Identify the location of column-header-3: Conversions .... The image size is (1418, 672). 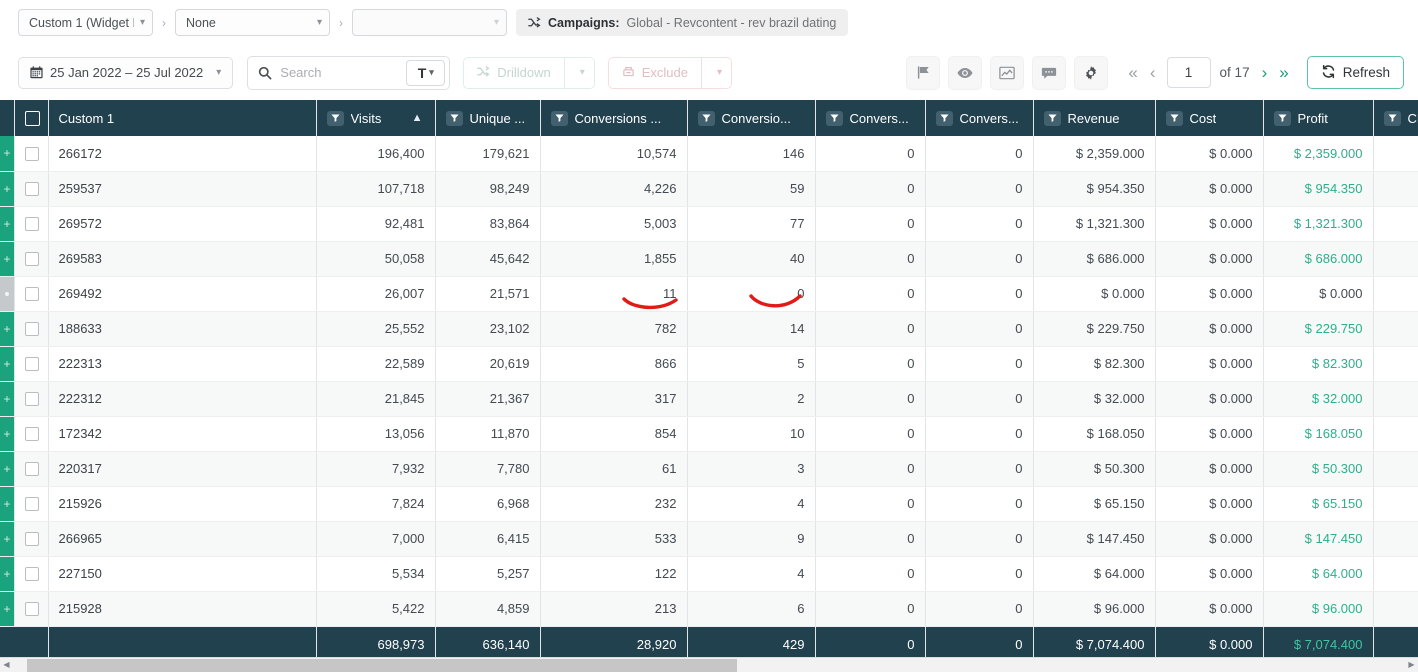
(614, 118).